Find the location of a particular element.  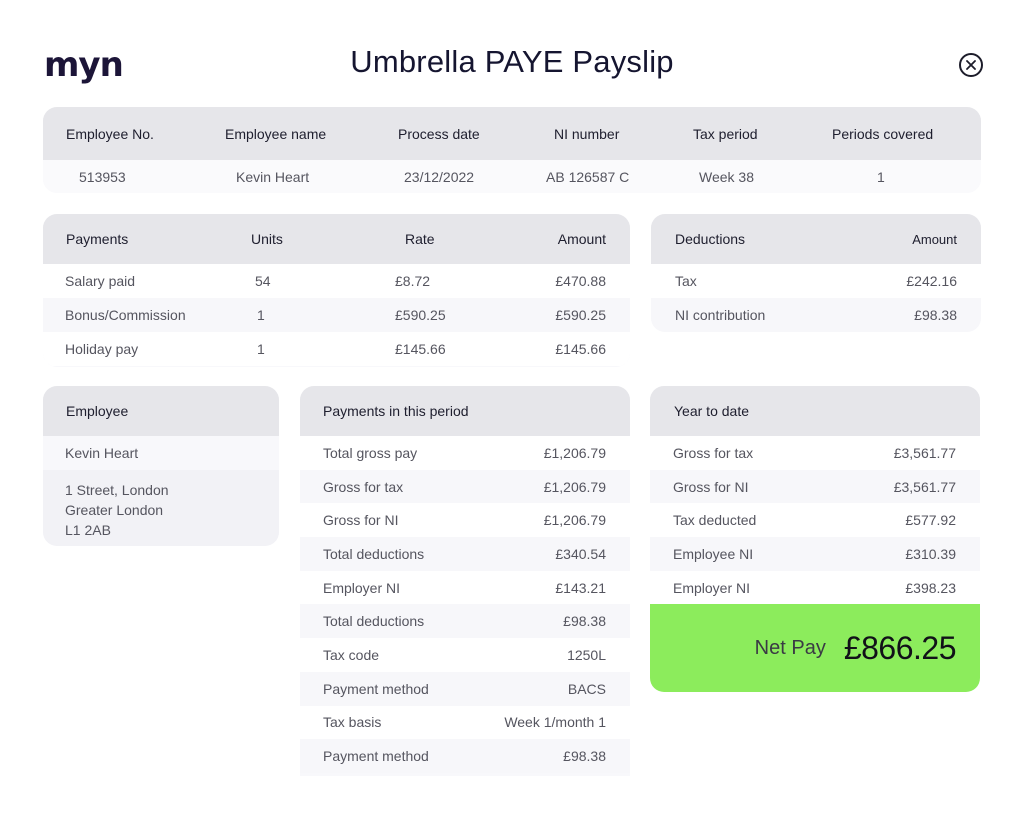

address-line: Greater London is located at coordinates (114, 510).